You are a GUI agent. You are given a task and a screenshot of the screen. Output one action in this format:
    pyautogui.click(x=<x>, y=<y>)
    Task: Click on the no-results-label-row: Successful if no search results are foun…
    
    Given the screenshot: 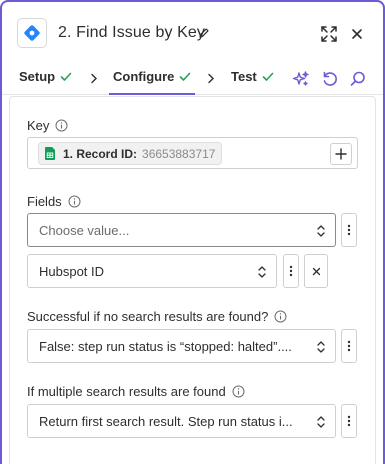 What is the action you would take?
    pyautogui.click(x=157, y=316)
    